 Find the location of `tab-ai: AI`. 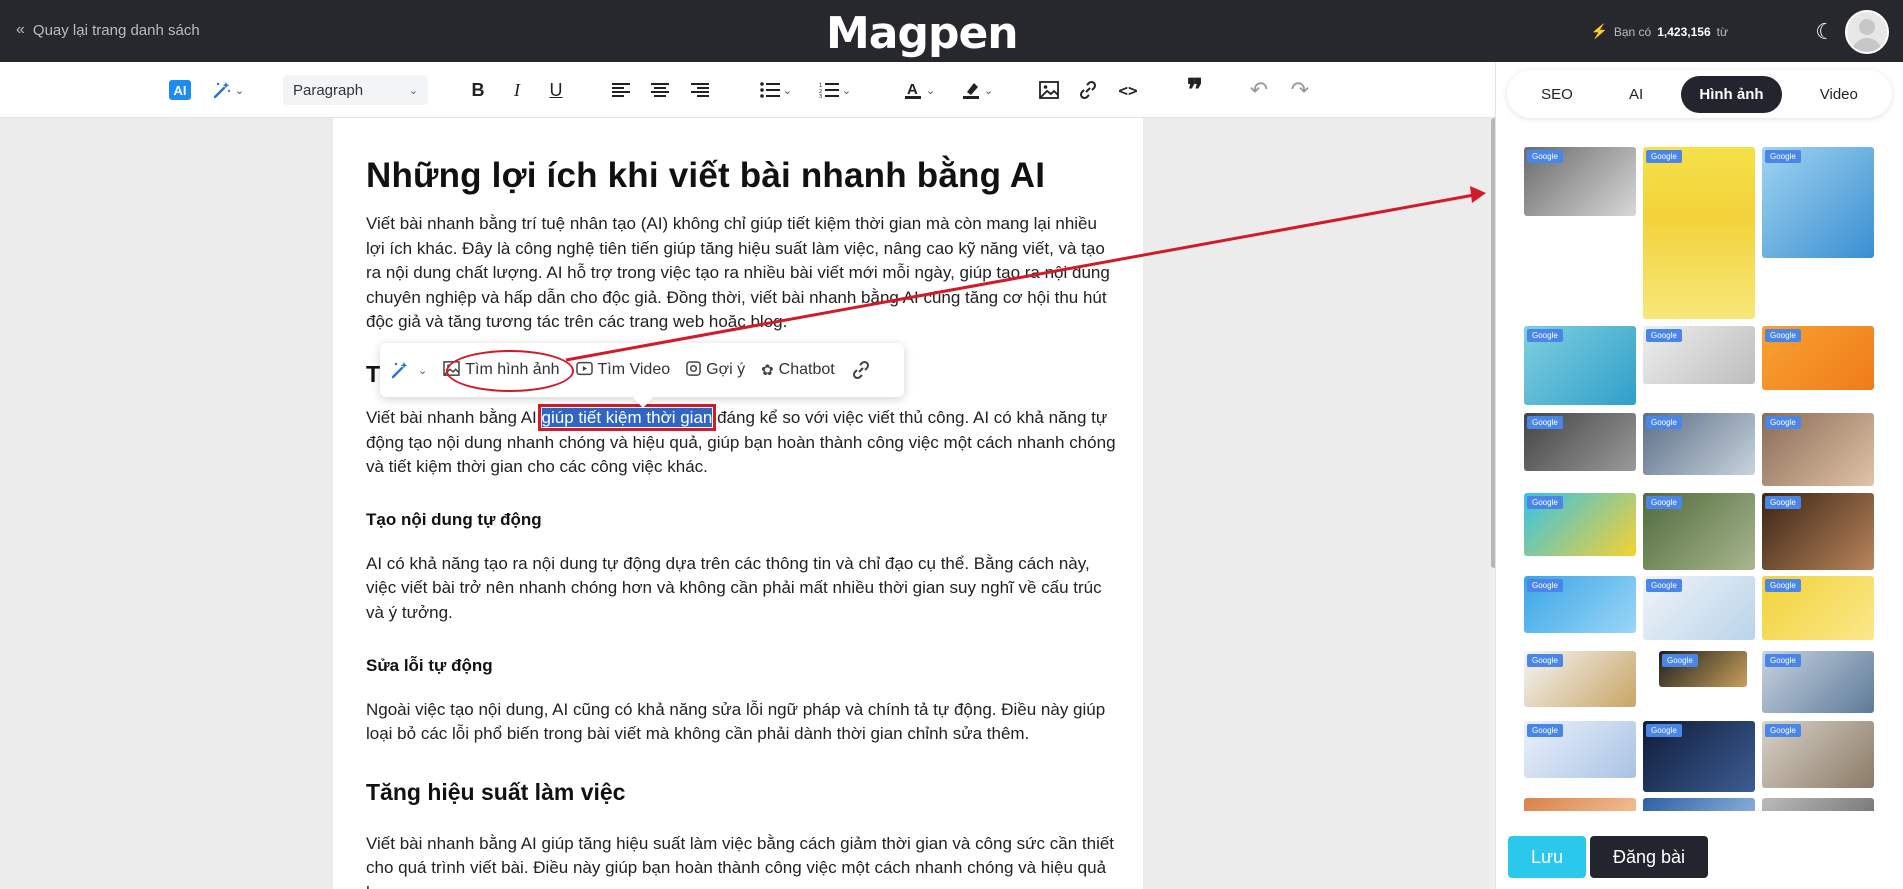

tab-ai: AI is located at coordinates (1636, 94).